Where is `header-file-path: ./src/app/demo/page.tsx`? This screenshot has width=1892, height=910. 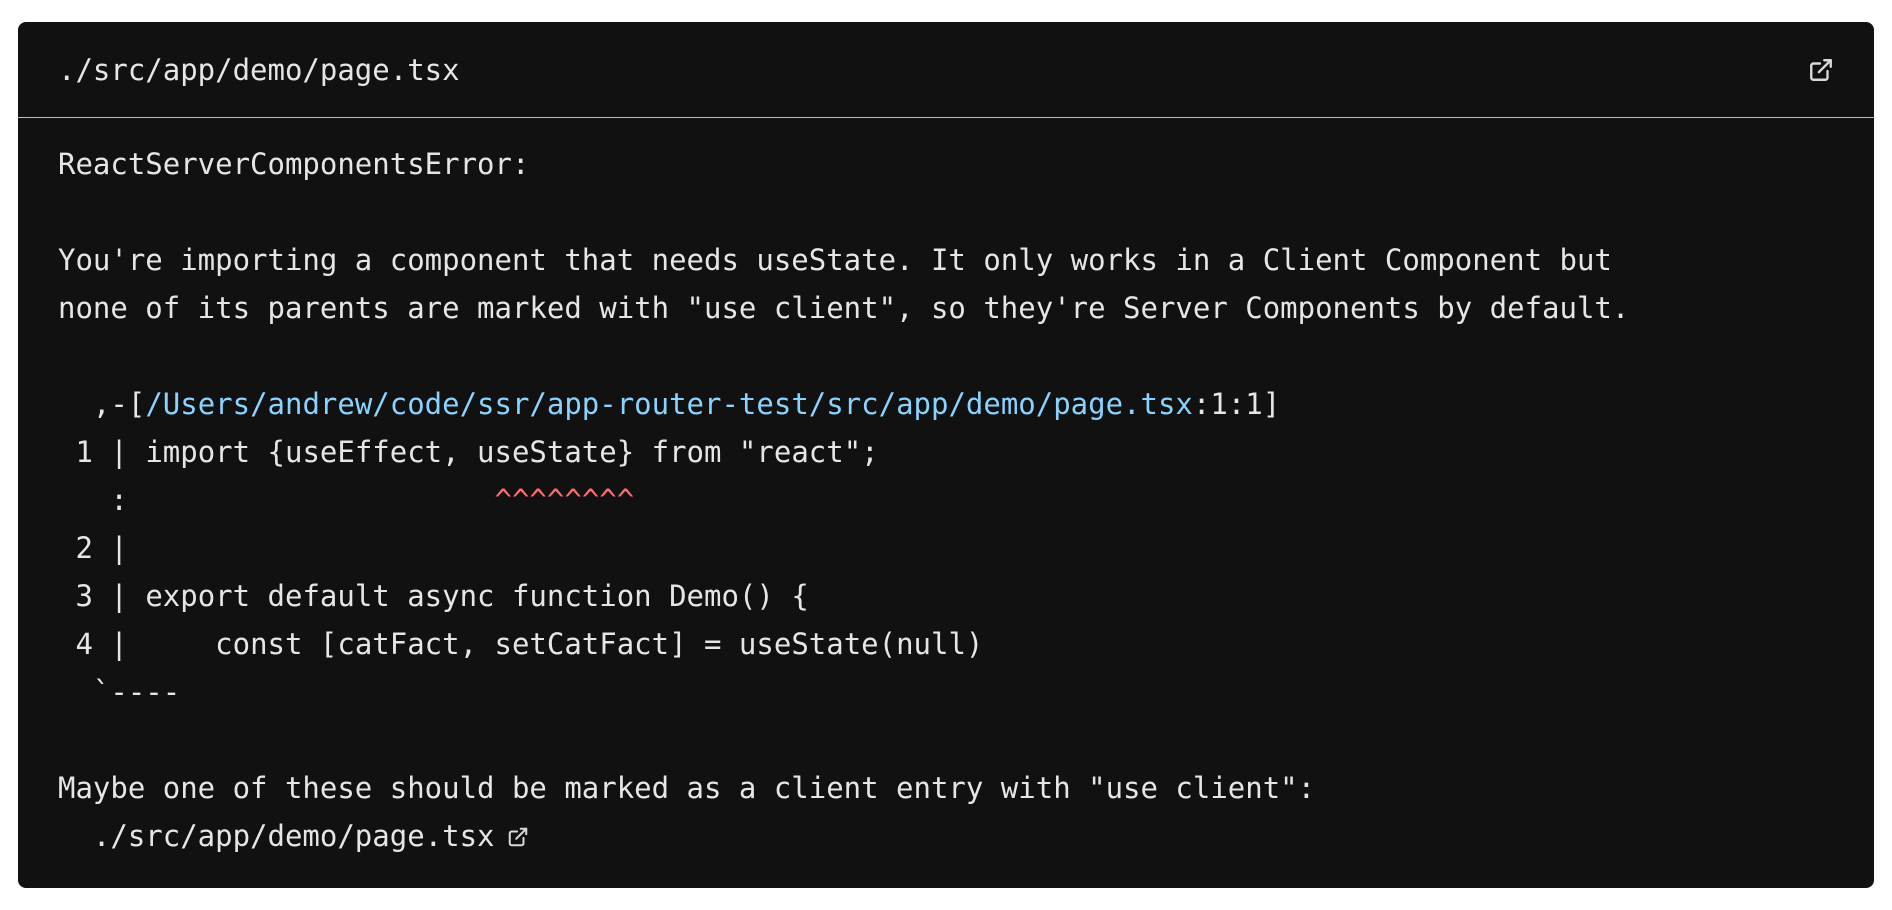 header-file-path: ./src/app/demo/page.tsx is located at coordinates (259, 70).